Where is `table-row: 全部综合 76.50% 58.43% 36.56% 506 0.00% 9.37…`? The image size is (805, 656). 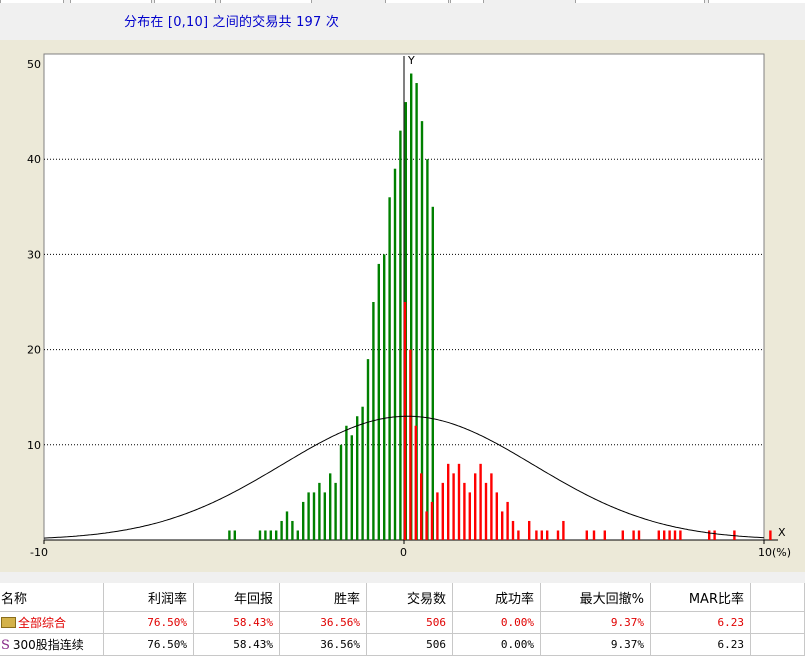 table-row: 全部综合 76.50% 58.43% 36.56% 506 0.00% 9.37… is located at coordinates (402, 622).